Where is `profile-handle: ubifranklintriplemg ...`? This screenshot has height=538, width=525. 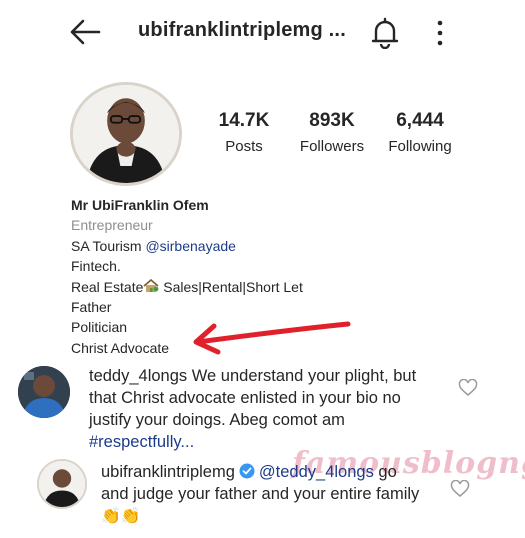 profile-handle: ubifranklintriplemg ... is located at coordinates (242, 30).